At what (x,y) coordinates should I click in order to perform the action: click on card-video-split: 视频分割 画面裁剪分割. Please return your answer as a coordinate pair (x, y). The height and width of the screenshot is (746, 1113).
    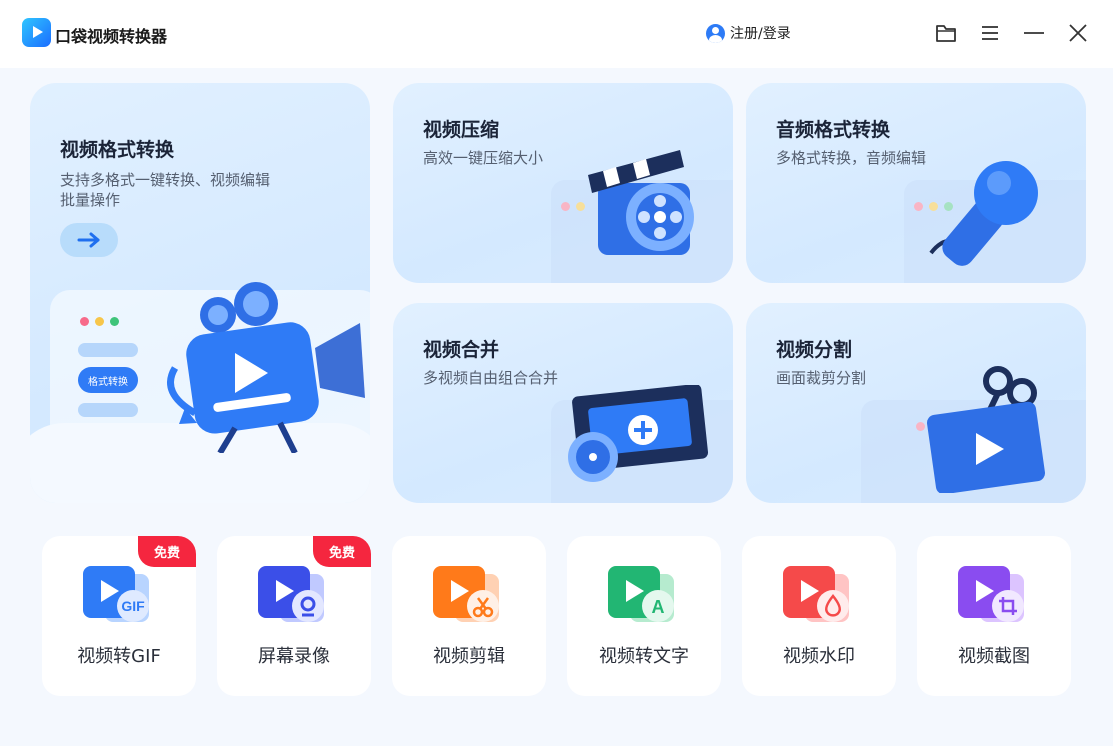
    Looking at the image, I should click on (916, 403).